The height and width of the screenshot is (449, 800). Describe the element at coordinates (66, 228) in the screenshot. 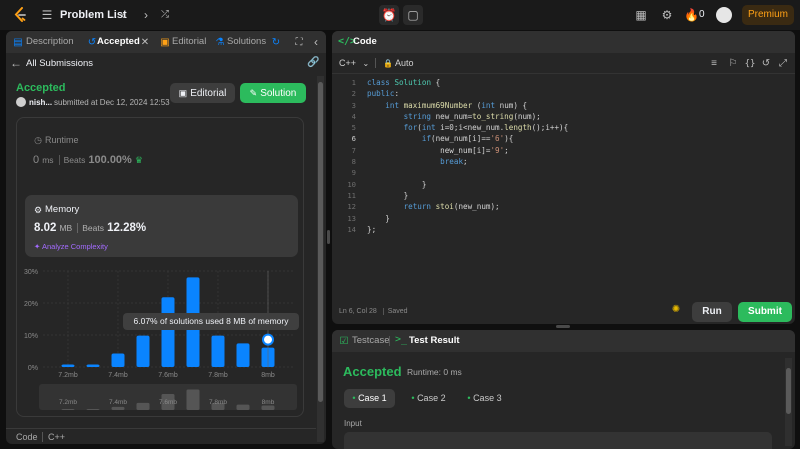

I see `memory-unit: MB` at that location.